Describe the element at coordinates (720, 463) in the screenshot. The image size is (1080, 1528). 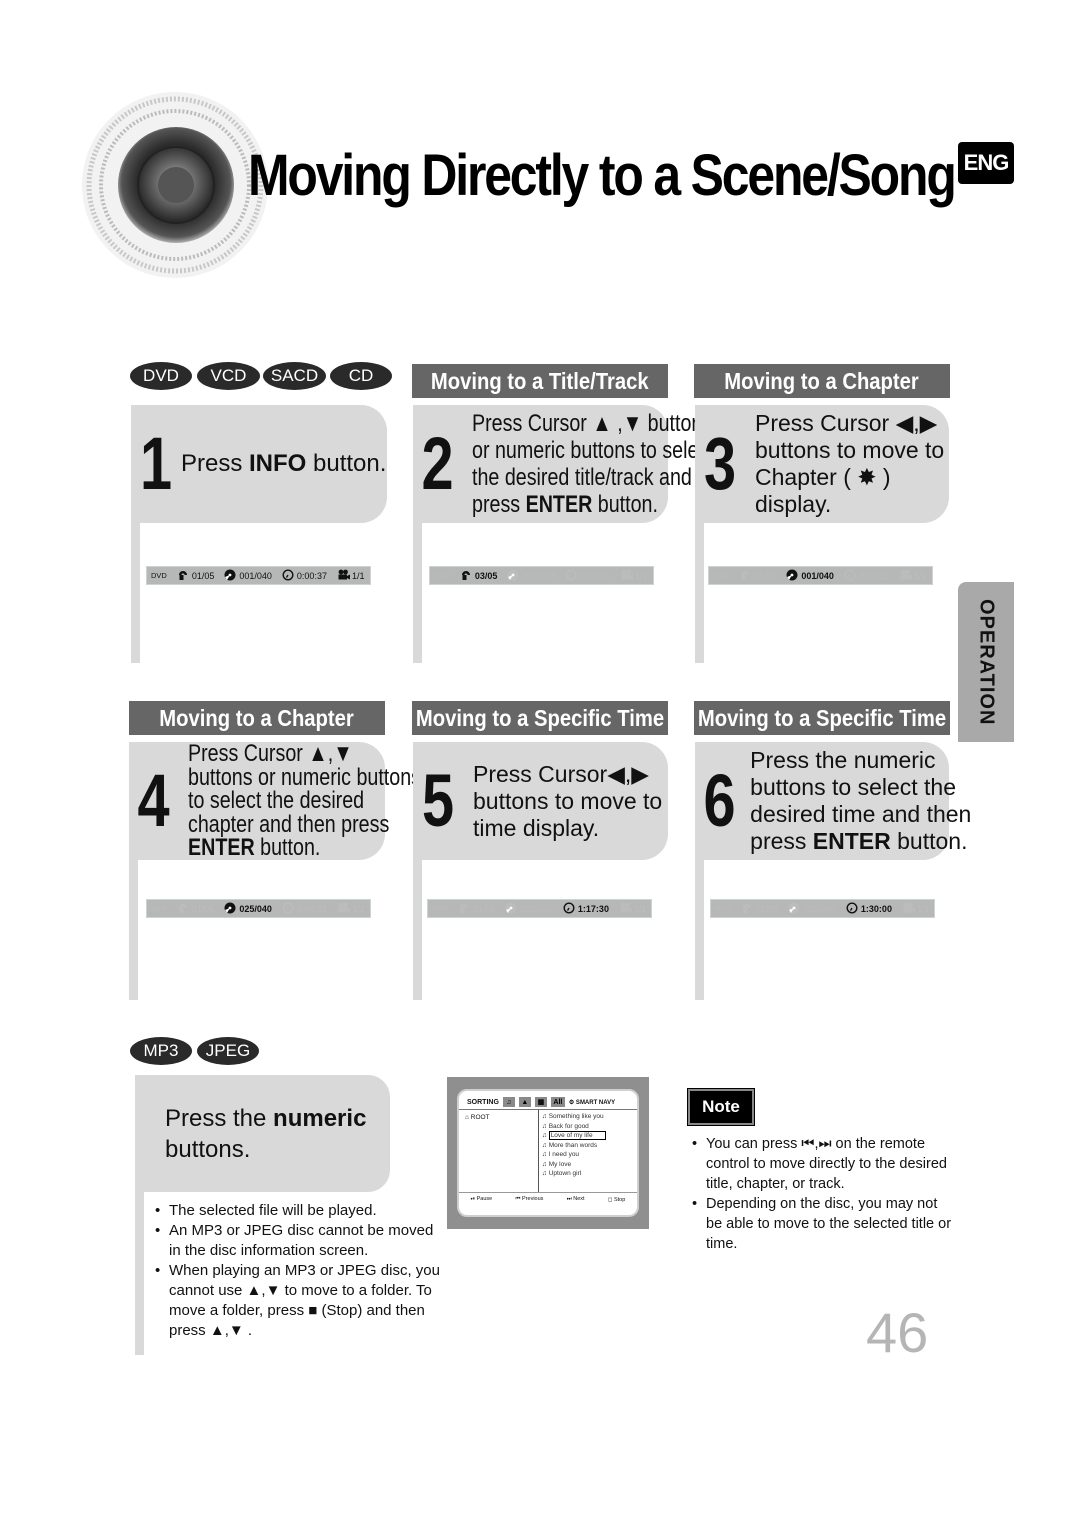
I see `step-number: 3` at that location.